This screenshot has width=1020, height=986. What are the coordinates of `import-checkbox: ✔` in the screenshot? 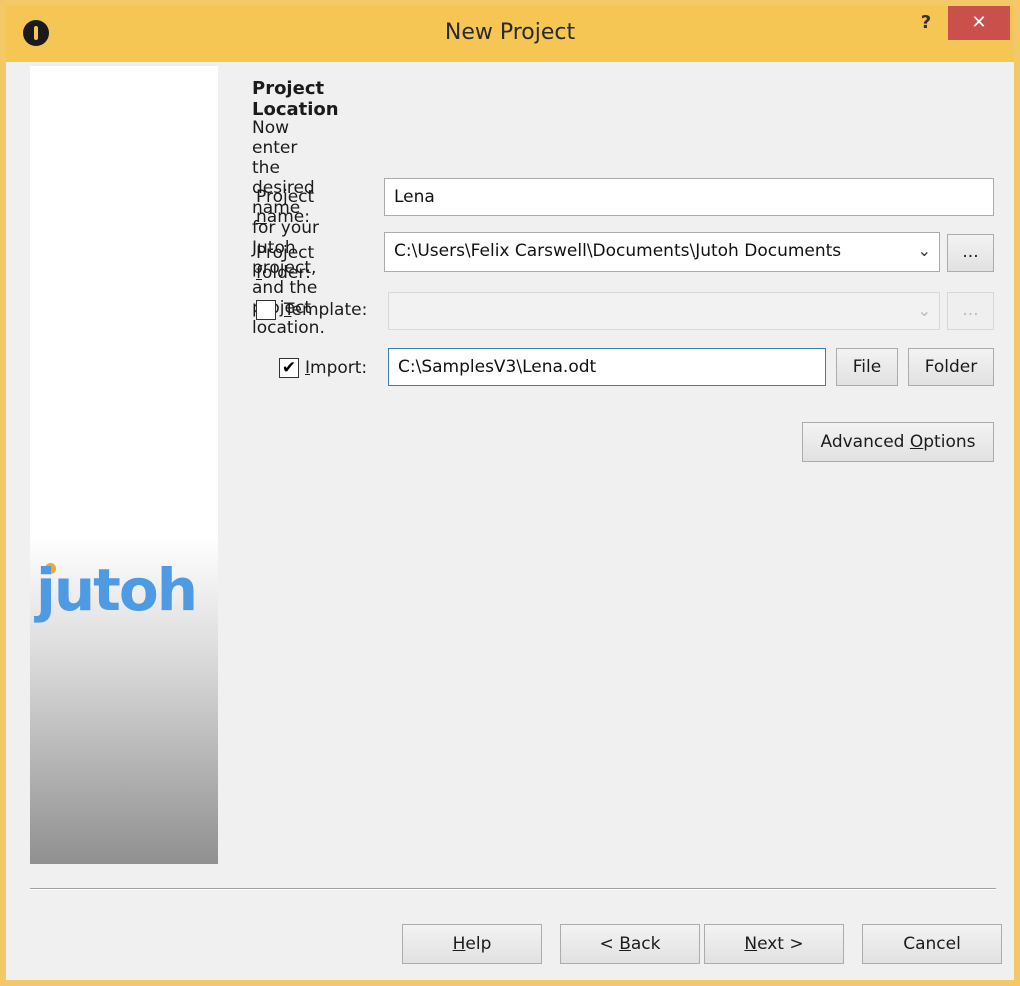 It's located at (289, 368).